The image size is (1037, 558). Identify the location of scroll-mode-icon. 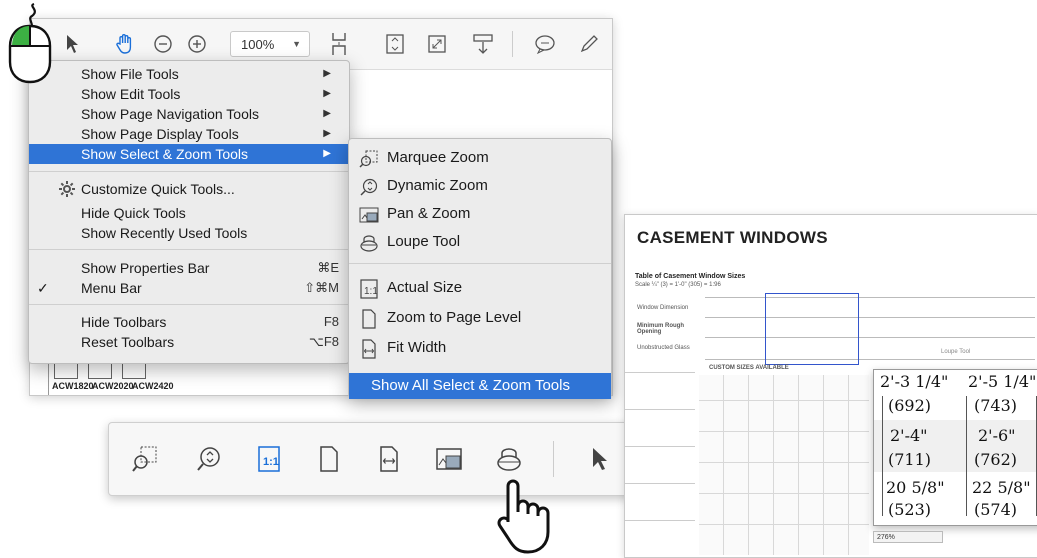
(483, 44).